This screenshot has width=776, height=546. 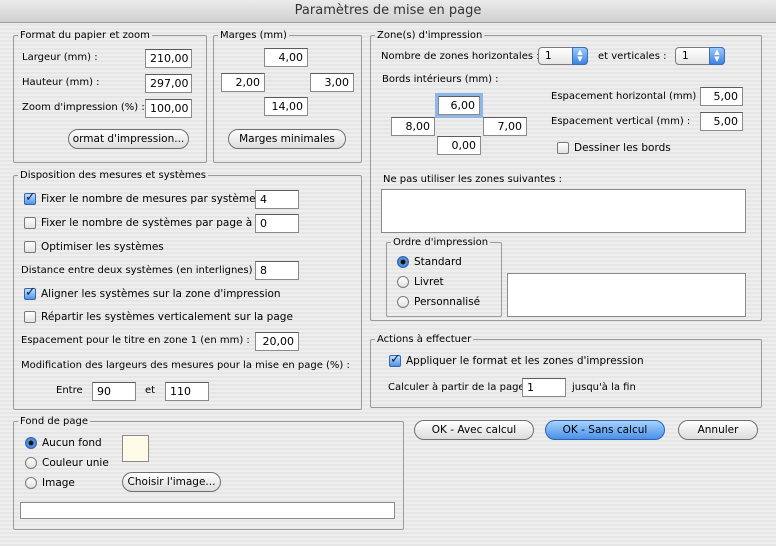 I want to click on inner-top-input: 6,00, so click(x=459, y=105).